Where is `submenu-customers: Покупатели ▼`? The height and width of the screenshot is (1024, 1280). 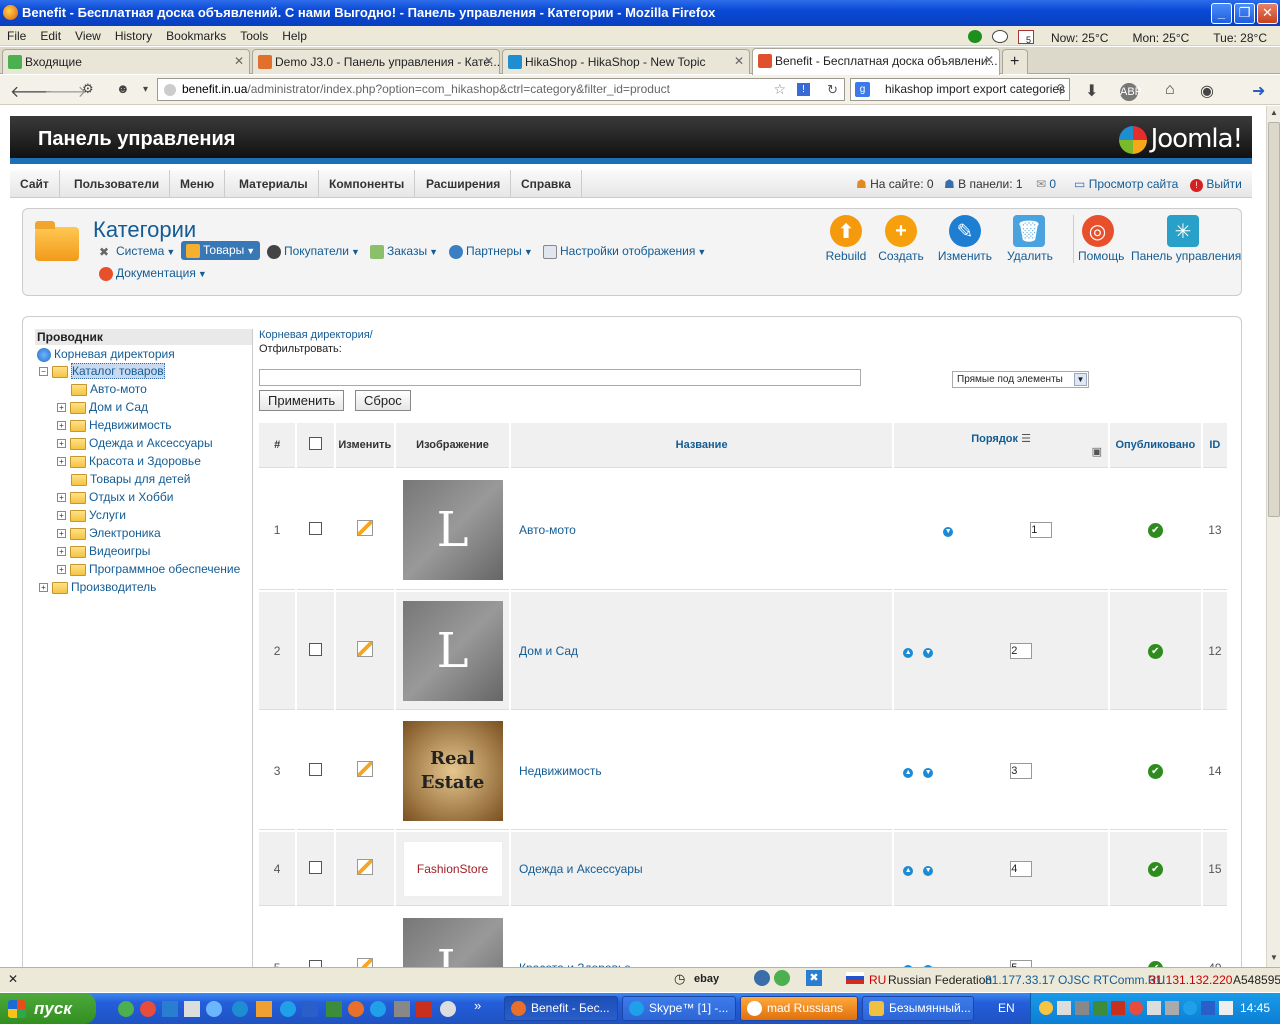
submenu-customers: Покупатели ▼ is located at coordinates (313, 251).